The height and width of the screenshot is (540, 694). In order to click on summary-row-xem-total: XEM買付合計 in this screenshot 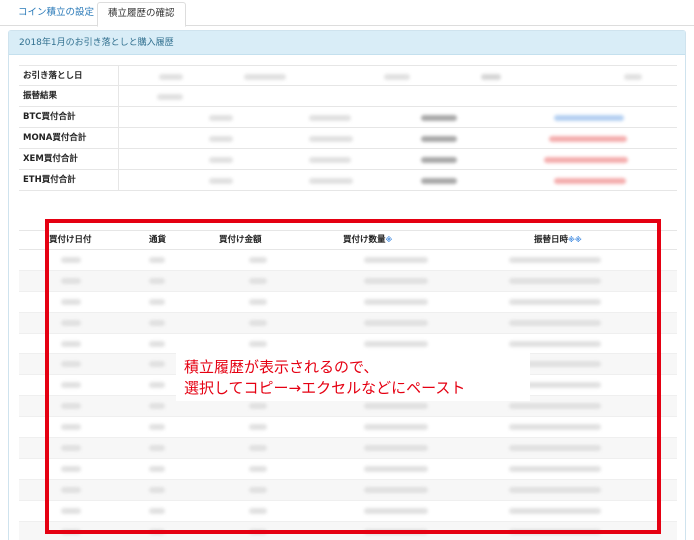, I will do `click(348, 159)`.